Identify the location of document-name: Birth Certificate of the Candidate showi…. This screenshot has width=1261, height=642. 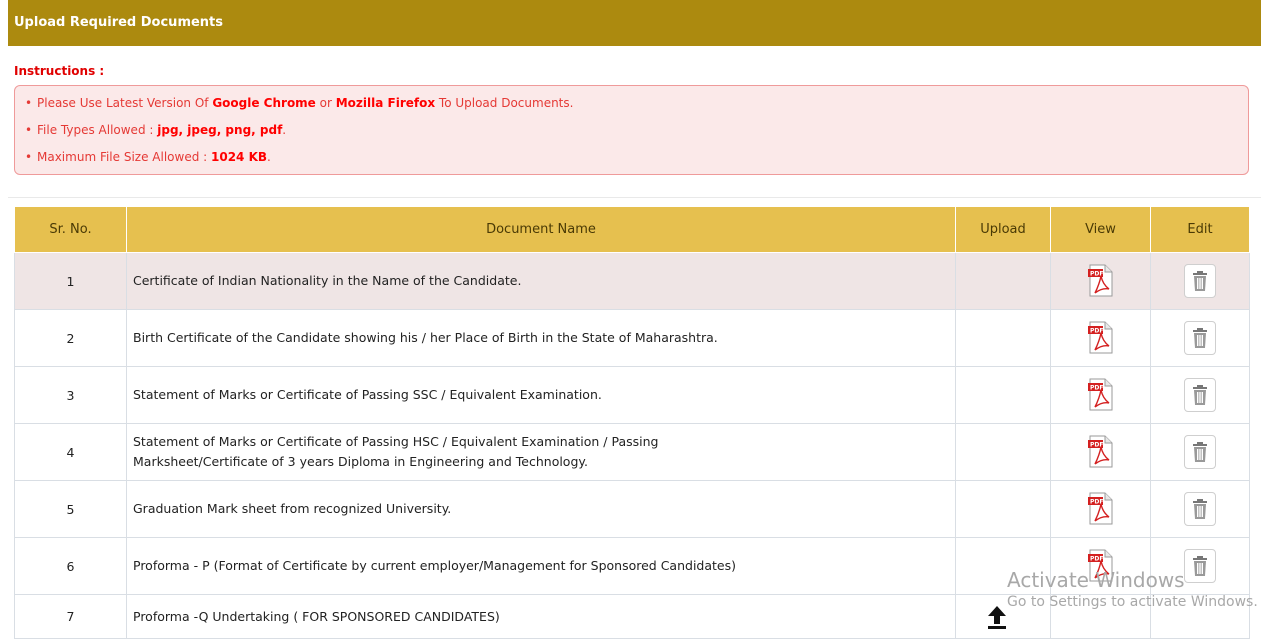
(541, 338).